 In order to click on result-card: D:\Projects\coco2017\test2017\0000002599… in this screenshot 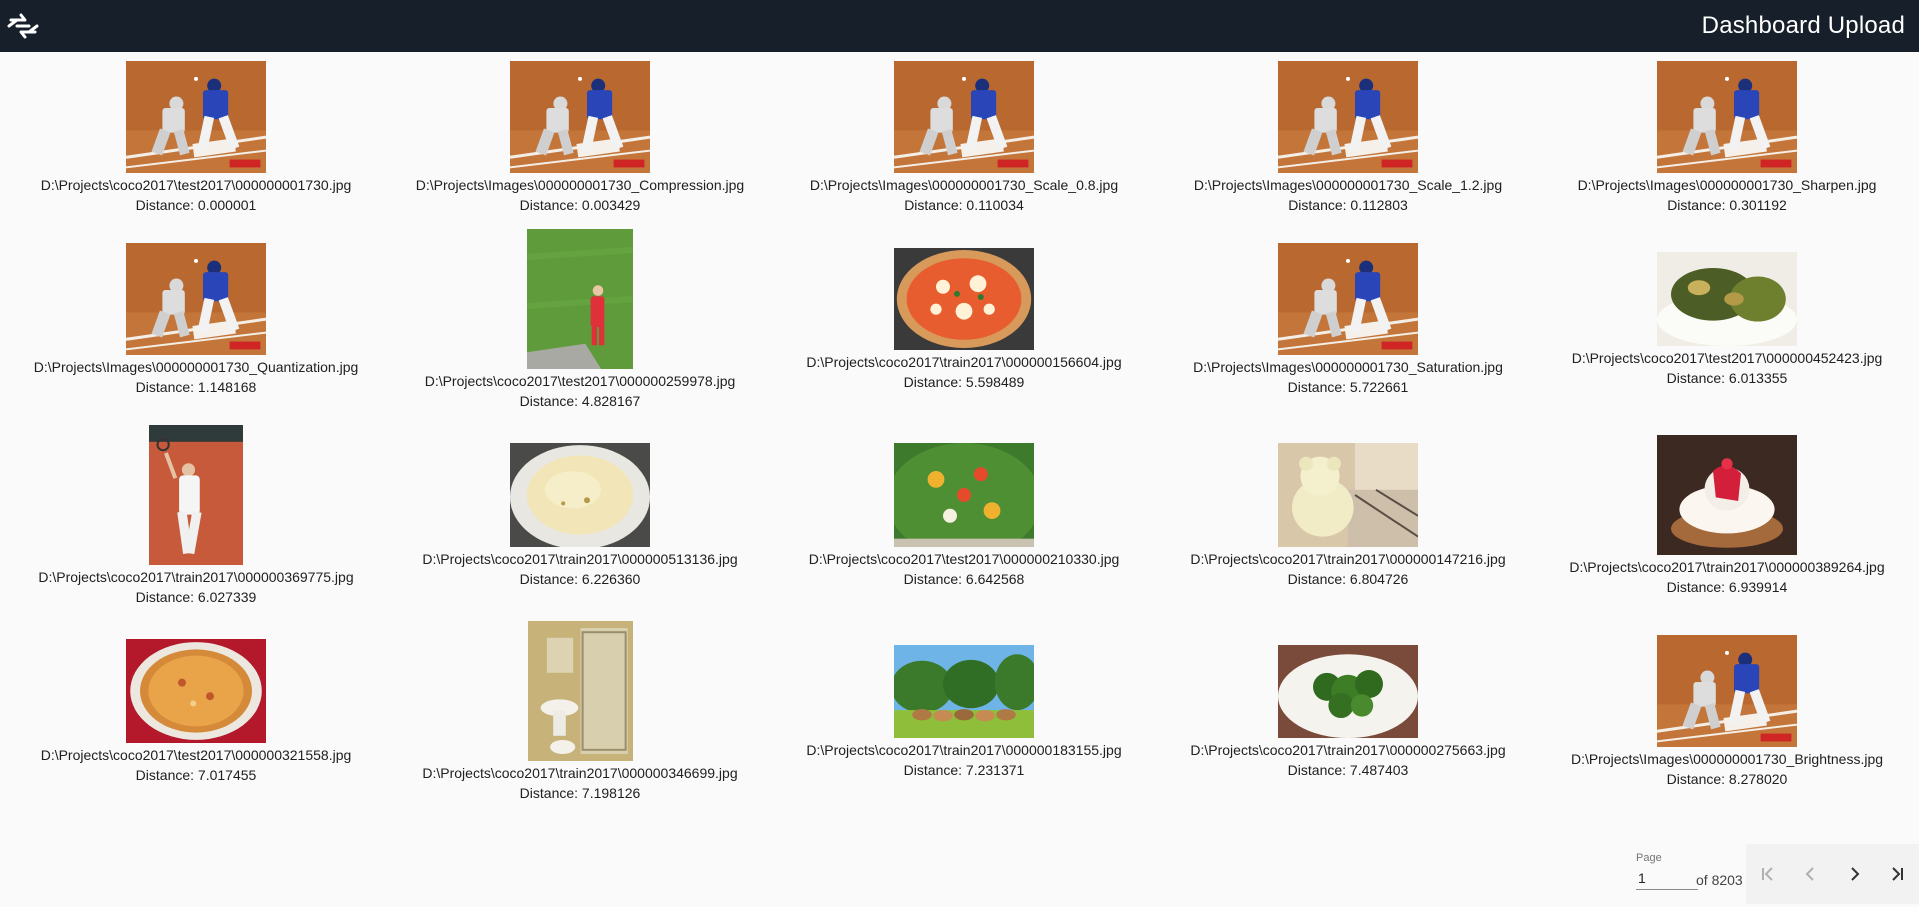, I will do `click(580, 320)`.